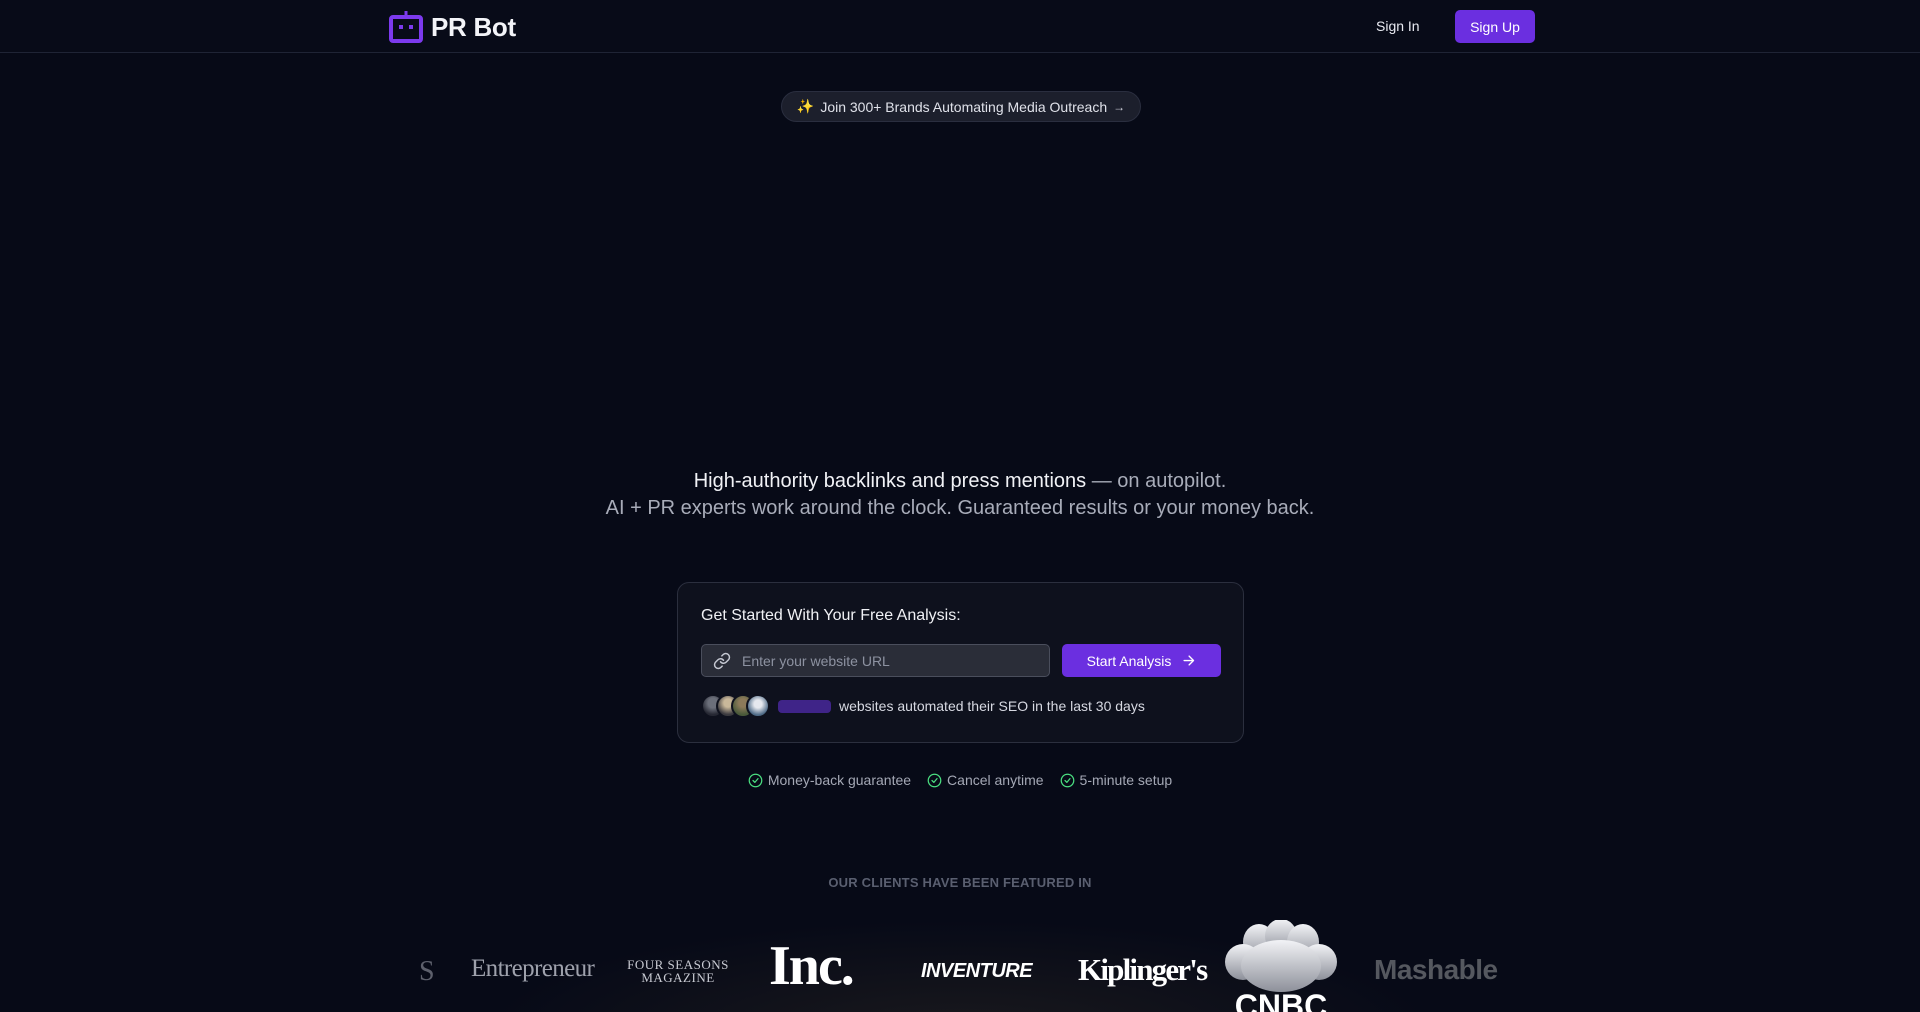  I want to click on mashable-logo: Mashable, so click(1436, 969).